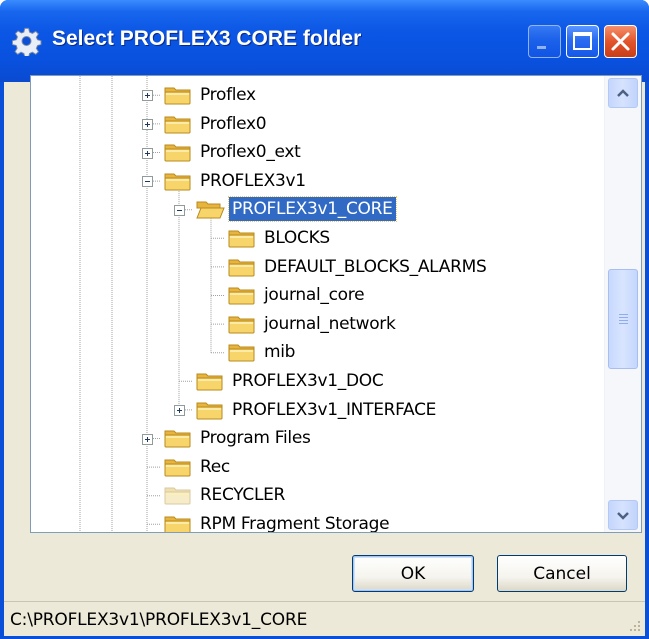 The image size is (649, 639). I want to click on maximize-button, so click(582, 41).